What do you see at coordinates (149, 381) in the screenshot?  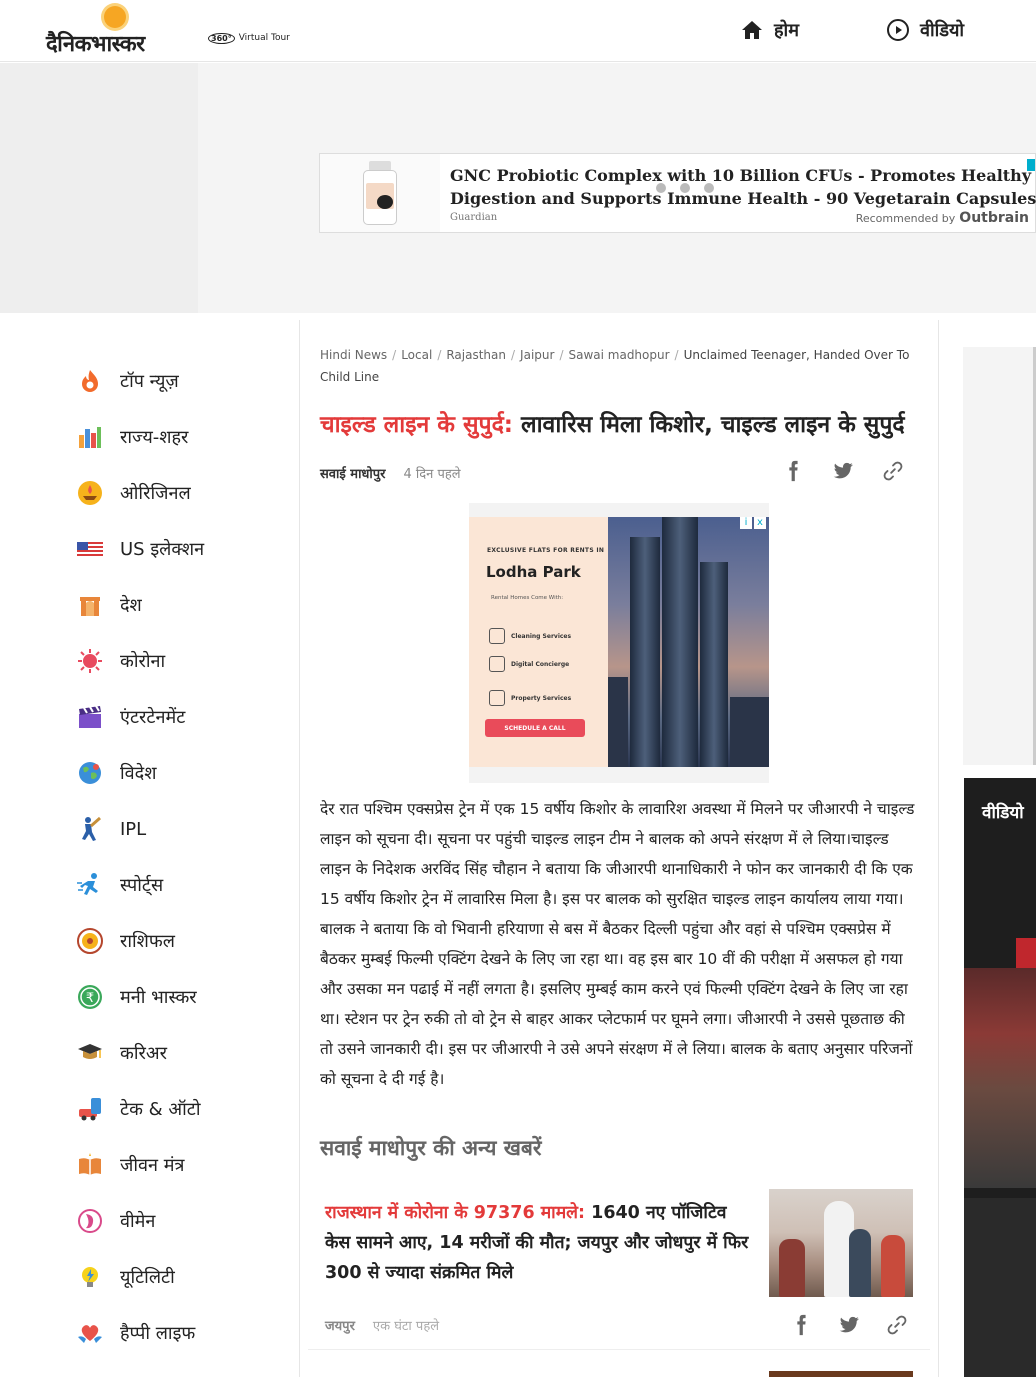 I see `sidebar-item-label: टॉप न्यूज़` at bounding box center [149, 381].